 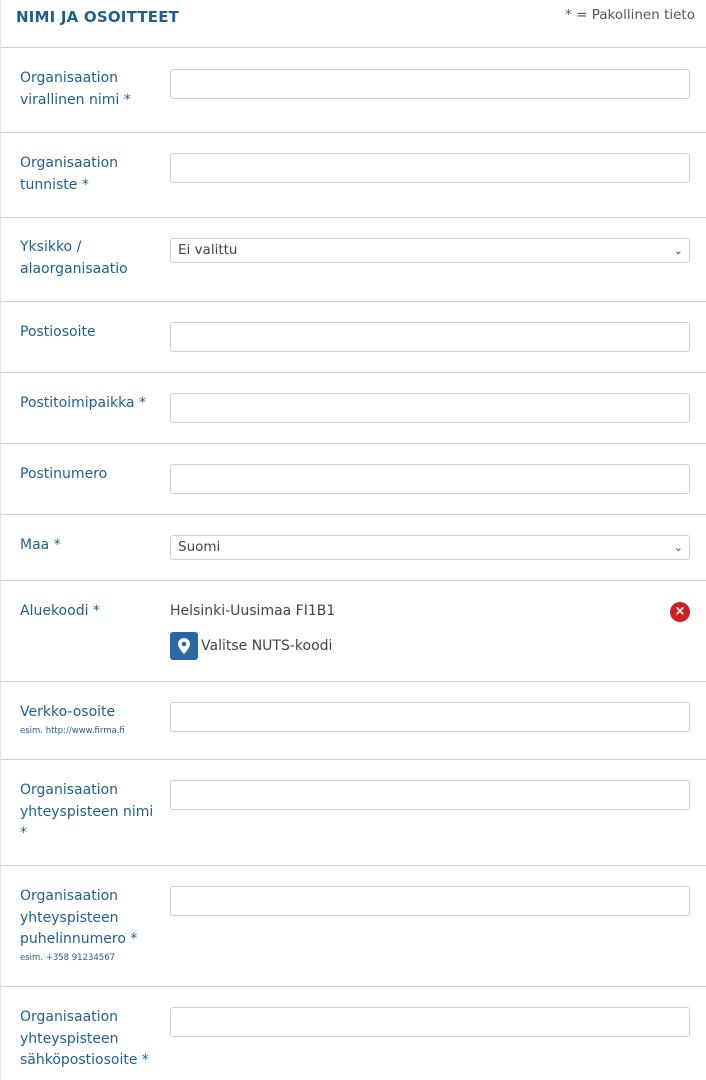 What do you see at coordinates (266, 646) in the screenshot?
I see `select-nuts-code-button: Valitse NUTS-koodi` at bounding box center [266, 646].